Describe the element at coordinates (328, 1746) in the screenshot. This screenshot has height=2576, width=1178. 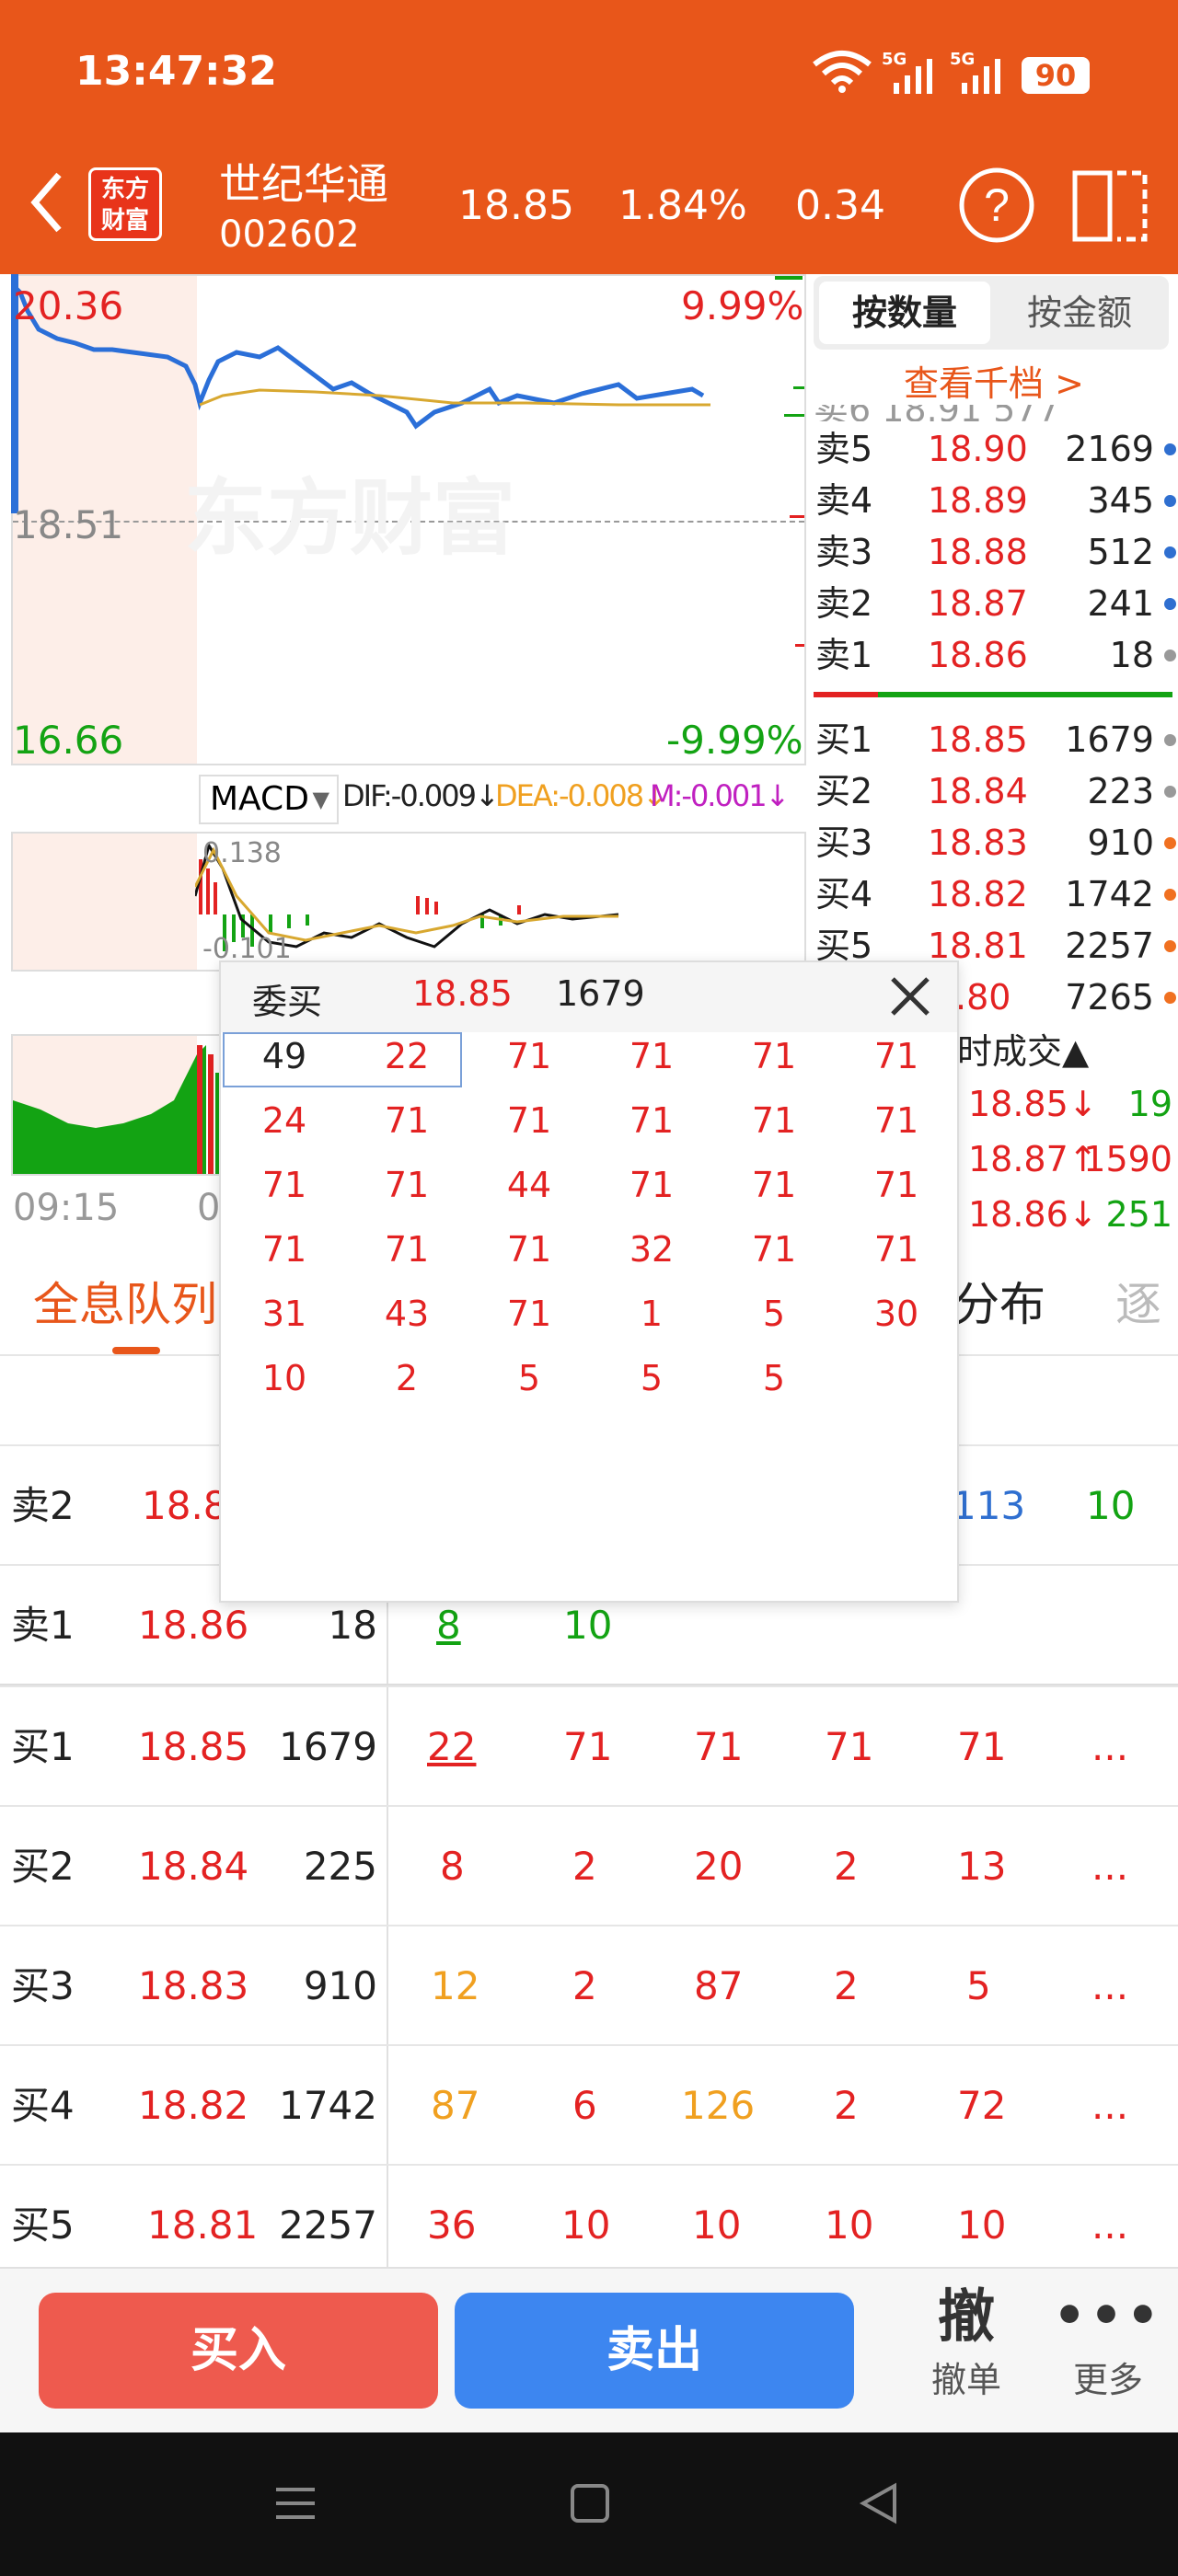
I see `row-volume: 1679` at that location.